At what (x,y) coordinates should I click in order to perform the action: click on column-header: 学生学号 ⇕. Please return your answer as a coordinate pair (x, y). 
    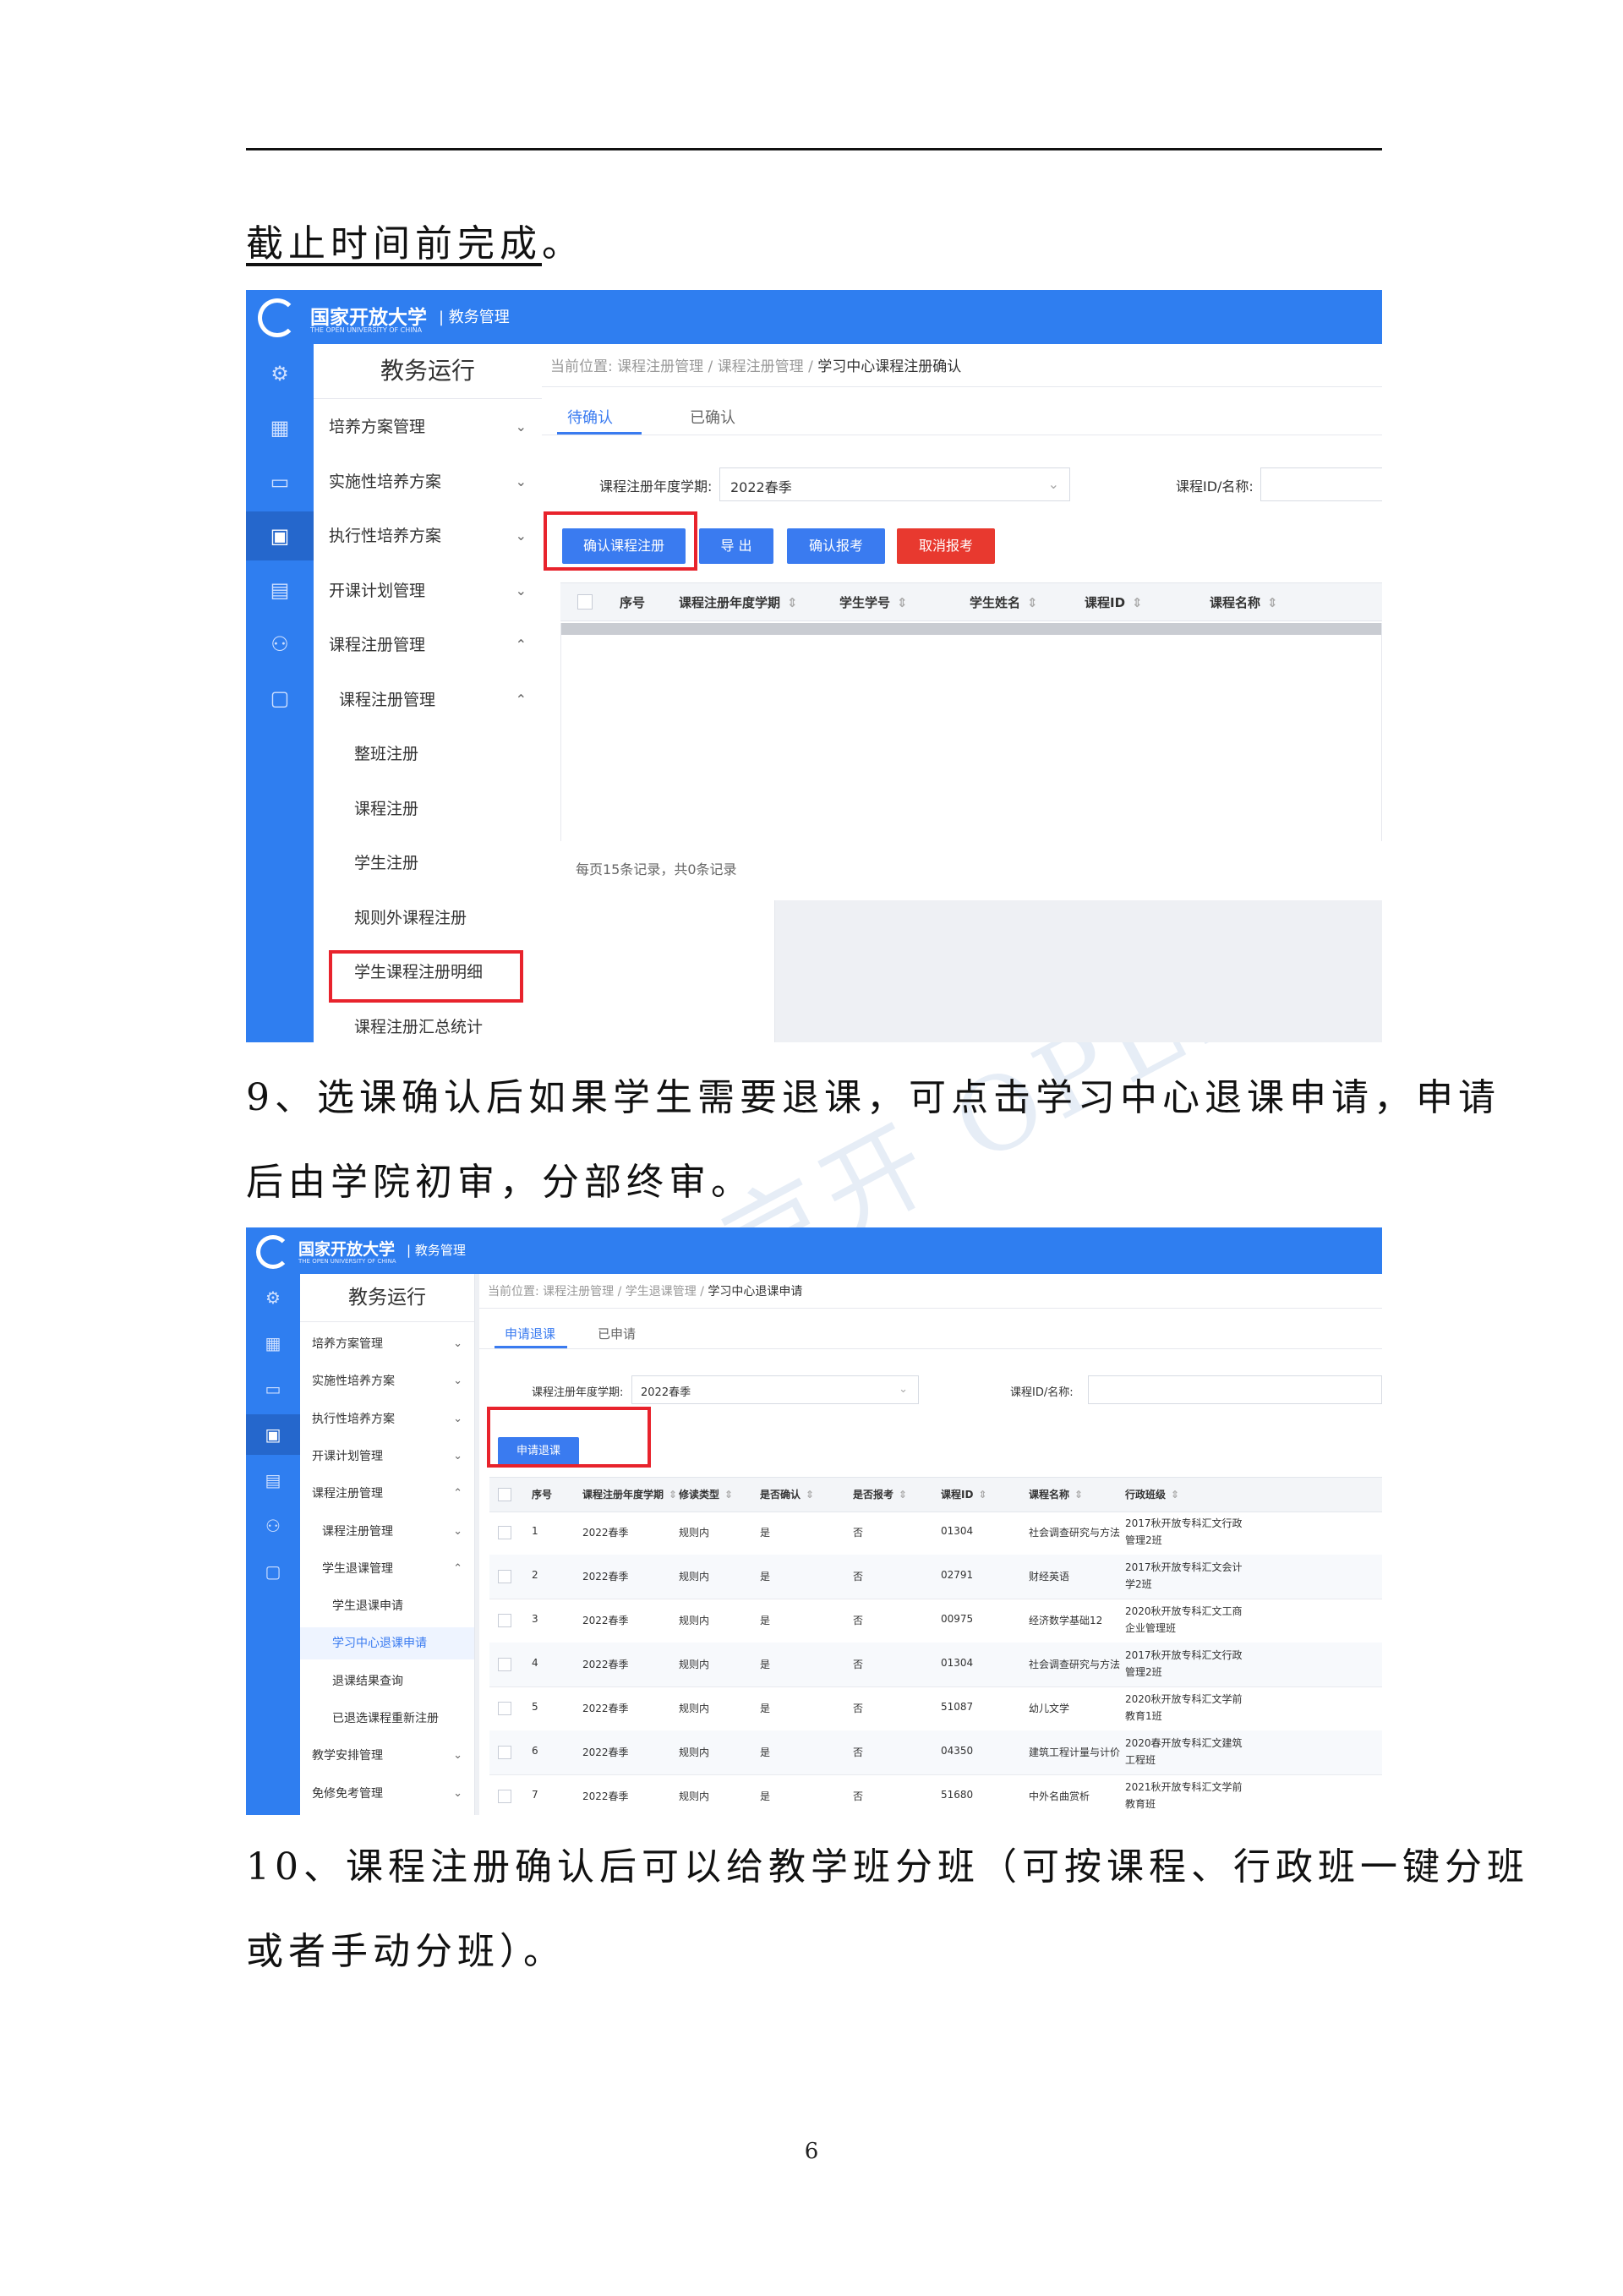
    Looking at the image, I should click on (874, 602).